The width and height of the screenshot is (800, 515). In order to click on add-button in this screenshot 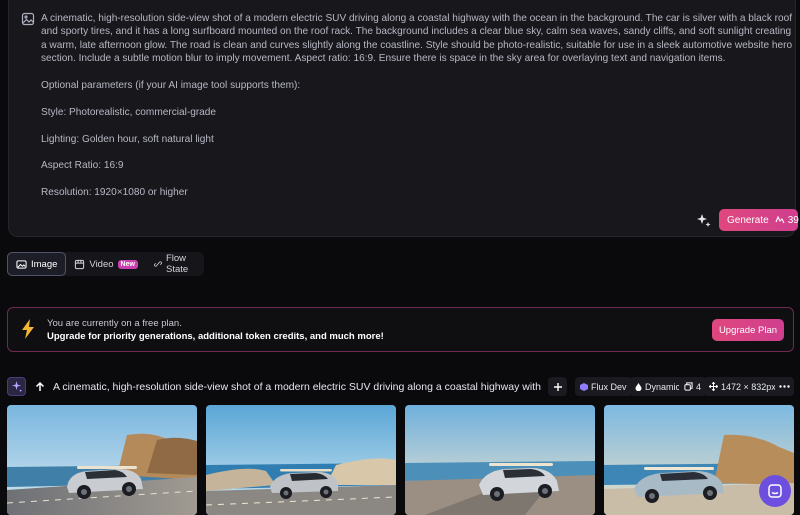, I will do `click(557, 386)`.